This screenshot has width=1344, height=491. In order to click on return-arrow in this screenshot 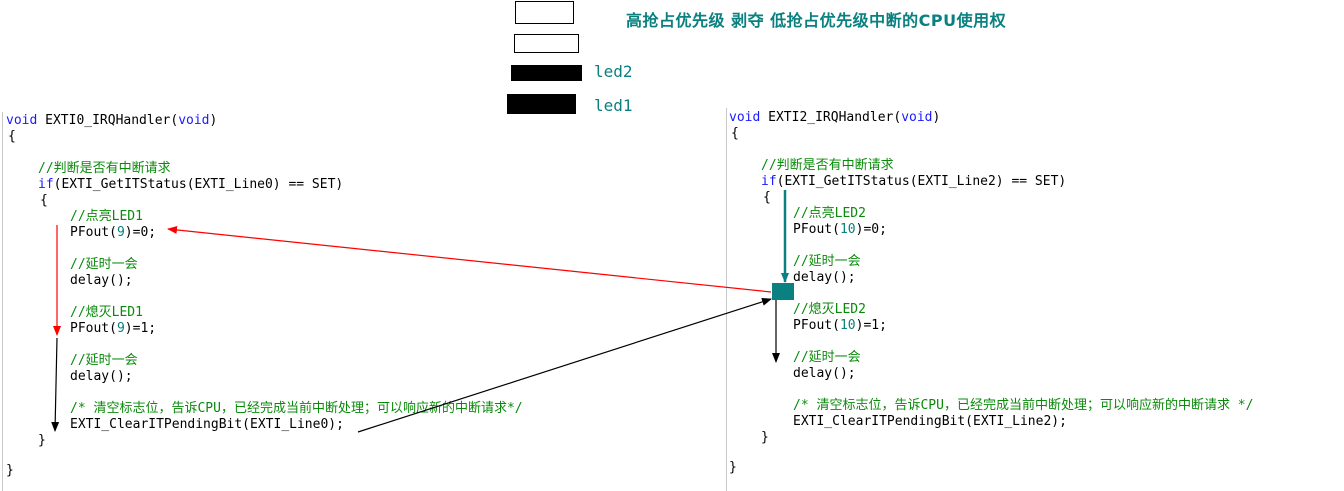, I will do `click(564, 365)`.